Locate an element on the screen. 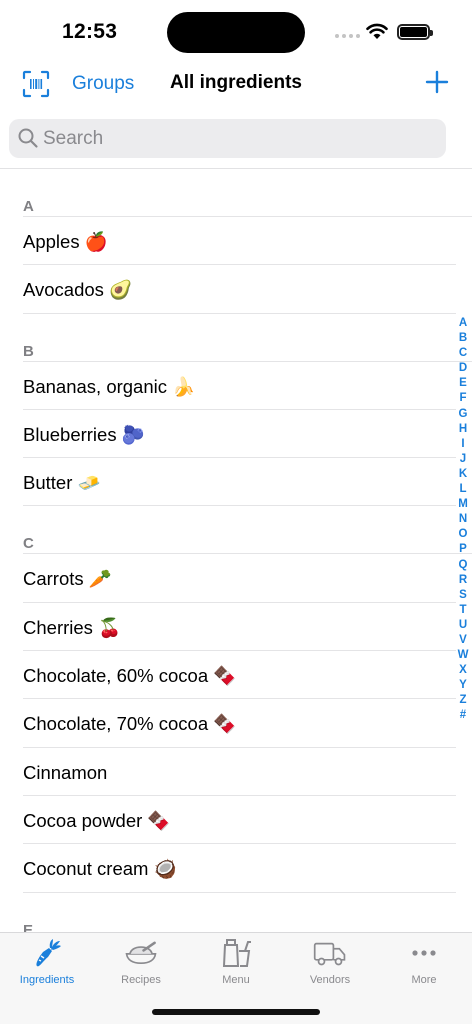 The image size is (472, 1024). tab-label: Recipes is located at coordinates (141, 980).